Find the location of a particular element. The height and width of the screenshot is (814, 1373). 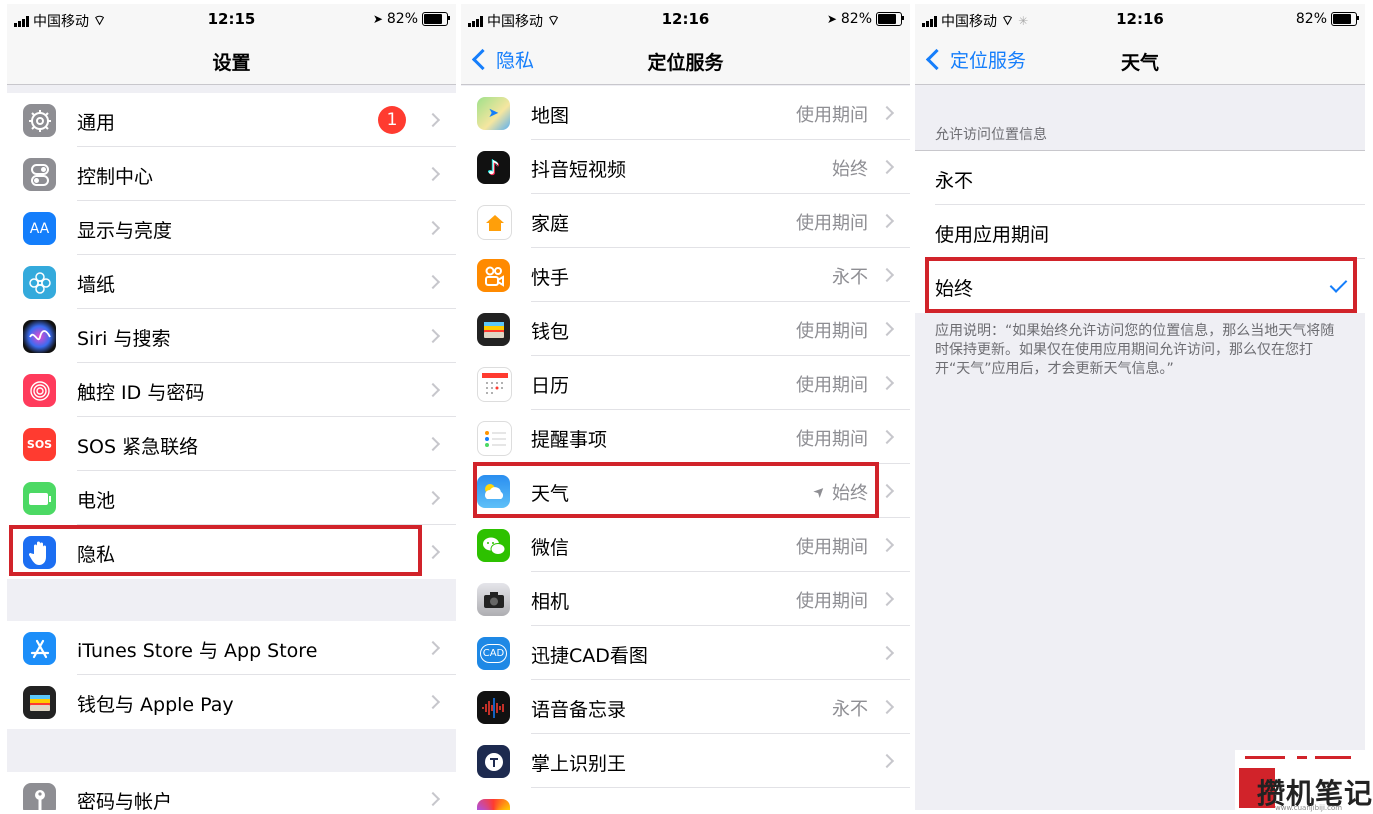

settings-item-app-store: iTunes Store 与 App Store is located at coordinates (231, 648).